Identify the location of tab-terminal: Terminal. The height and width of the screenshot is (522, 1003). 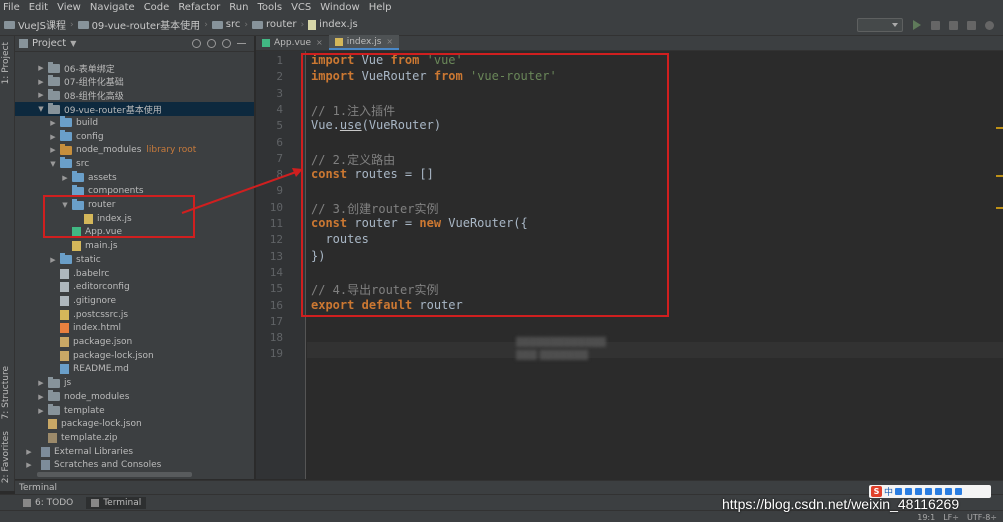
(116, 502).